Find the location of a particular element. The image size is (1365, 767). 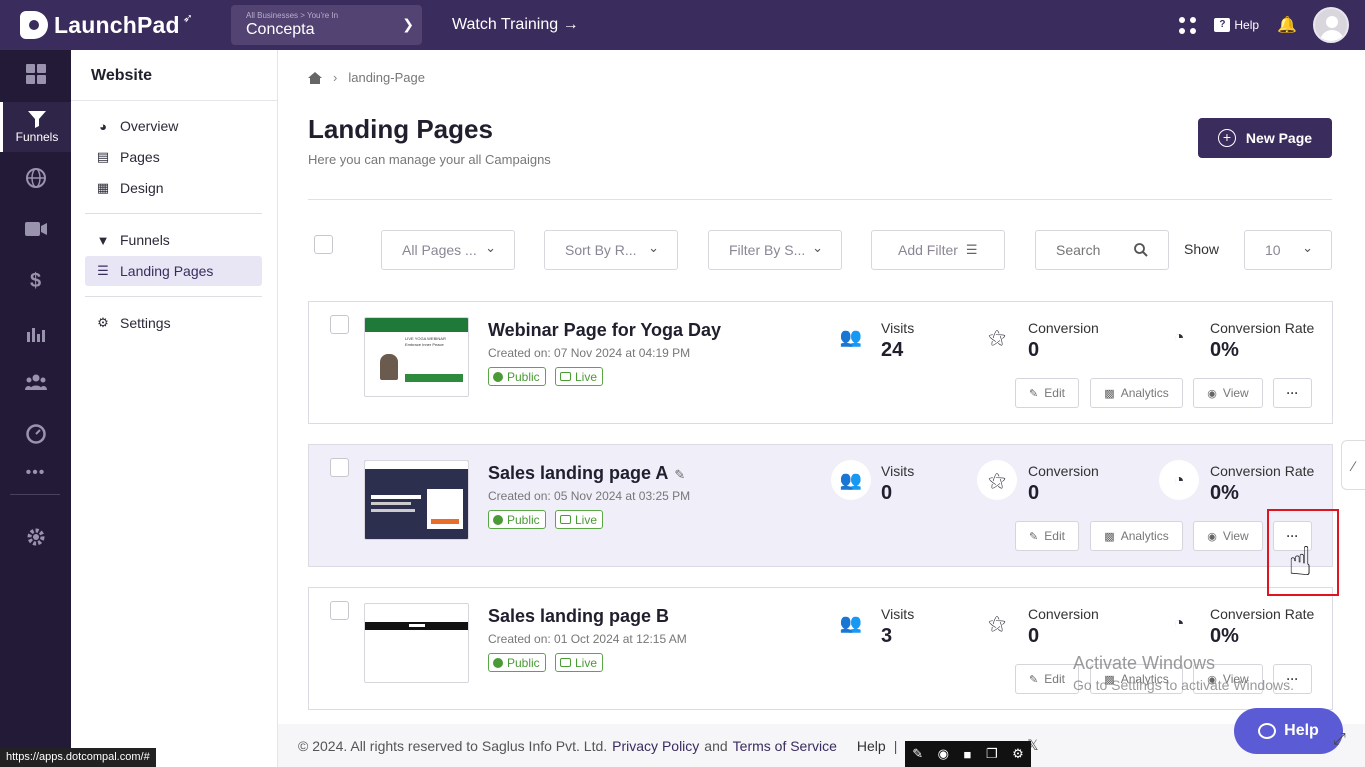

help-chat-label: Help is located at coordinates (1301, 730).